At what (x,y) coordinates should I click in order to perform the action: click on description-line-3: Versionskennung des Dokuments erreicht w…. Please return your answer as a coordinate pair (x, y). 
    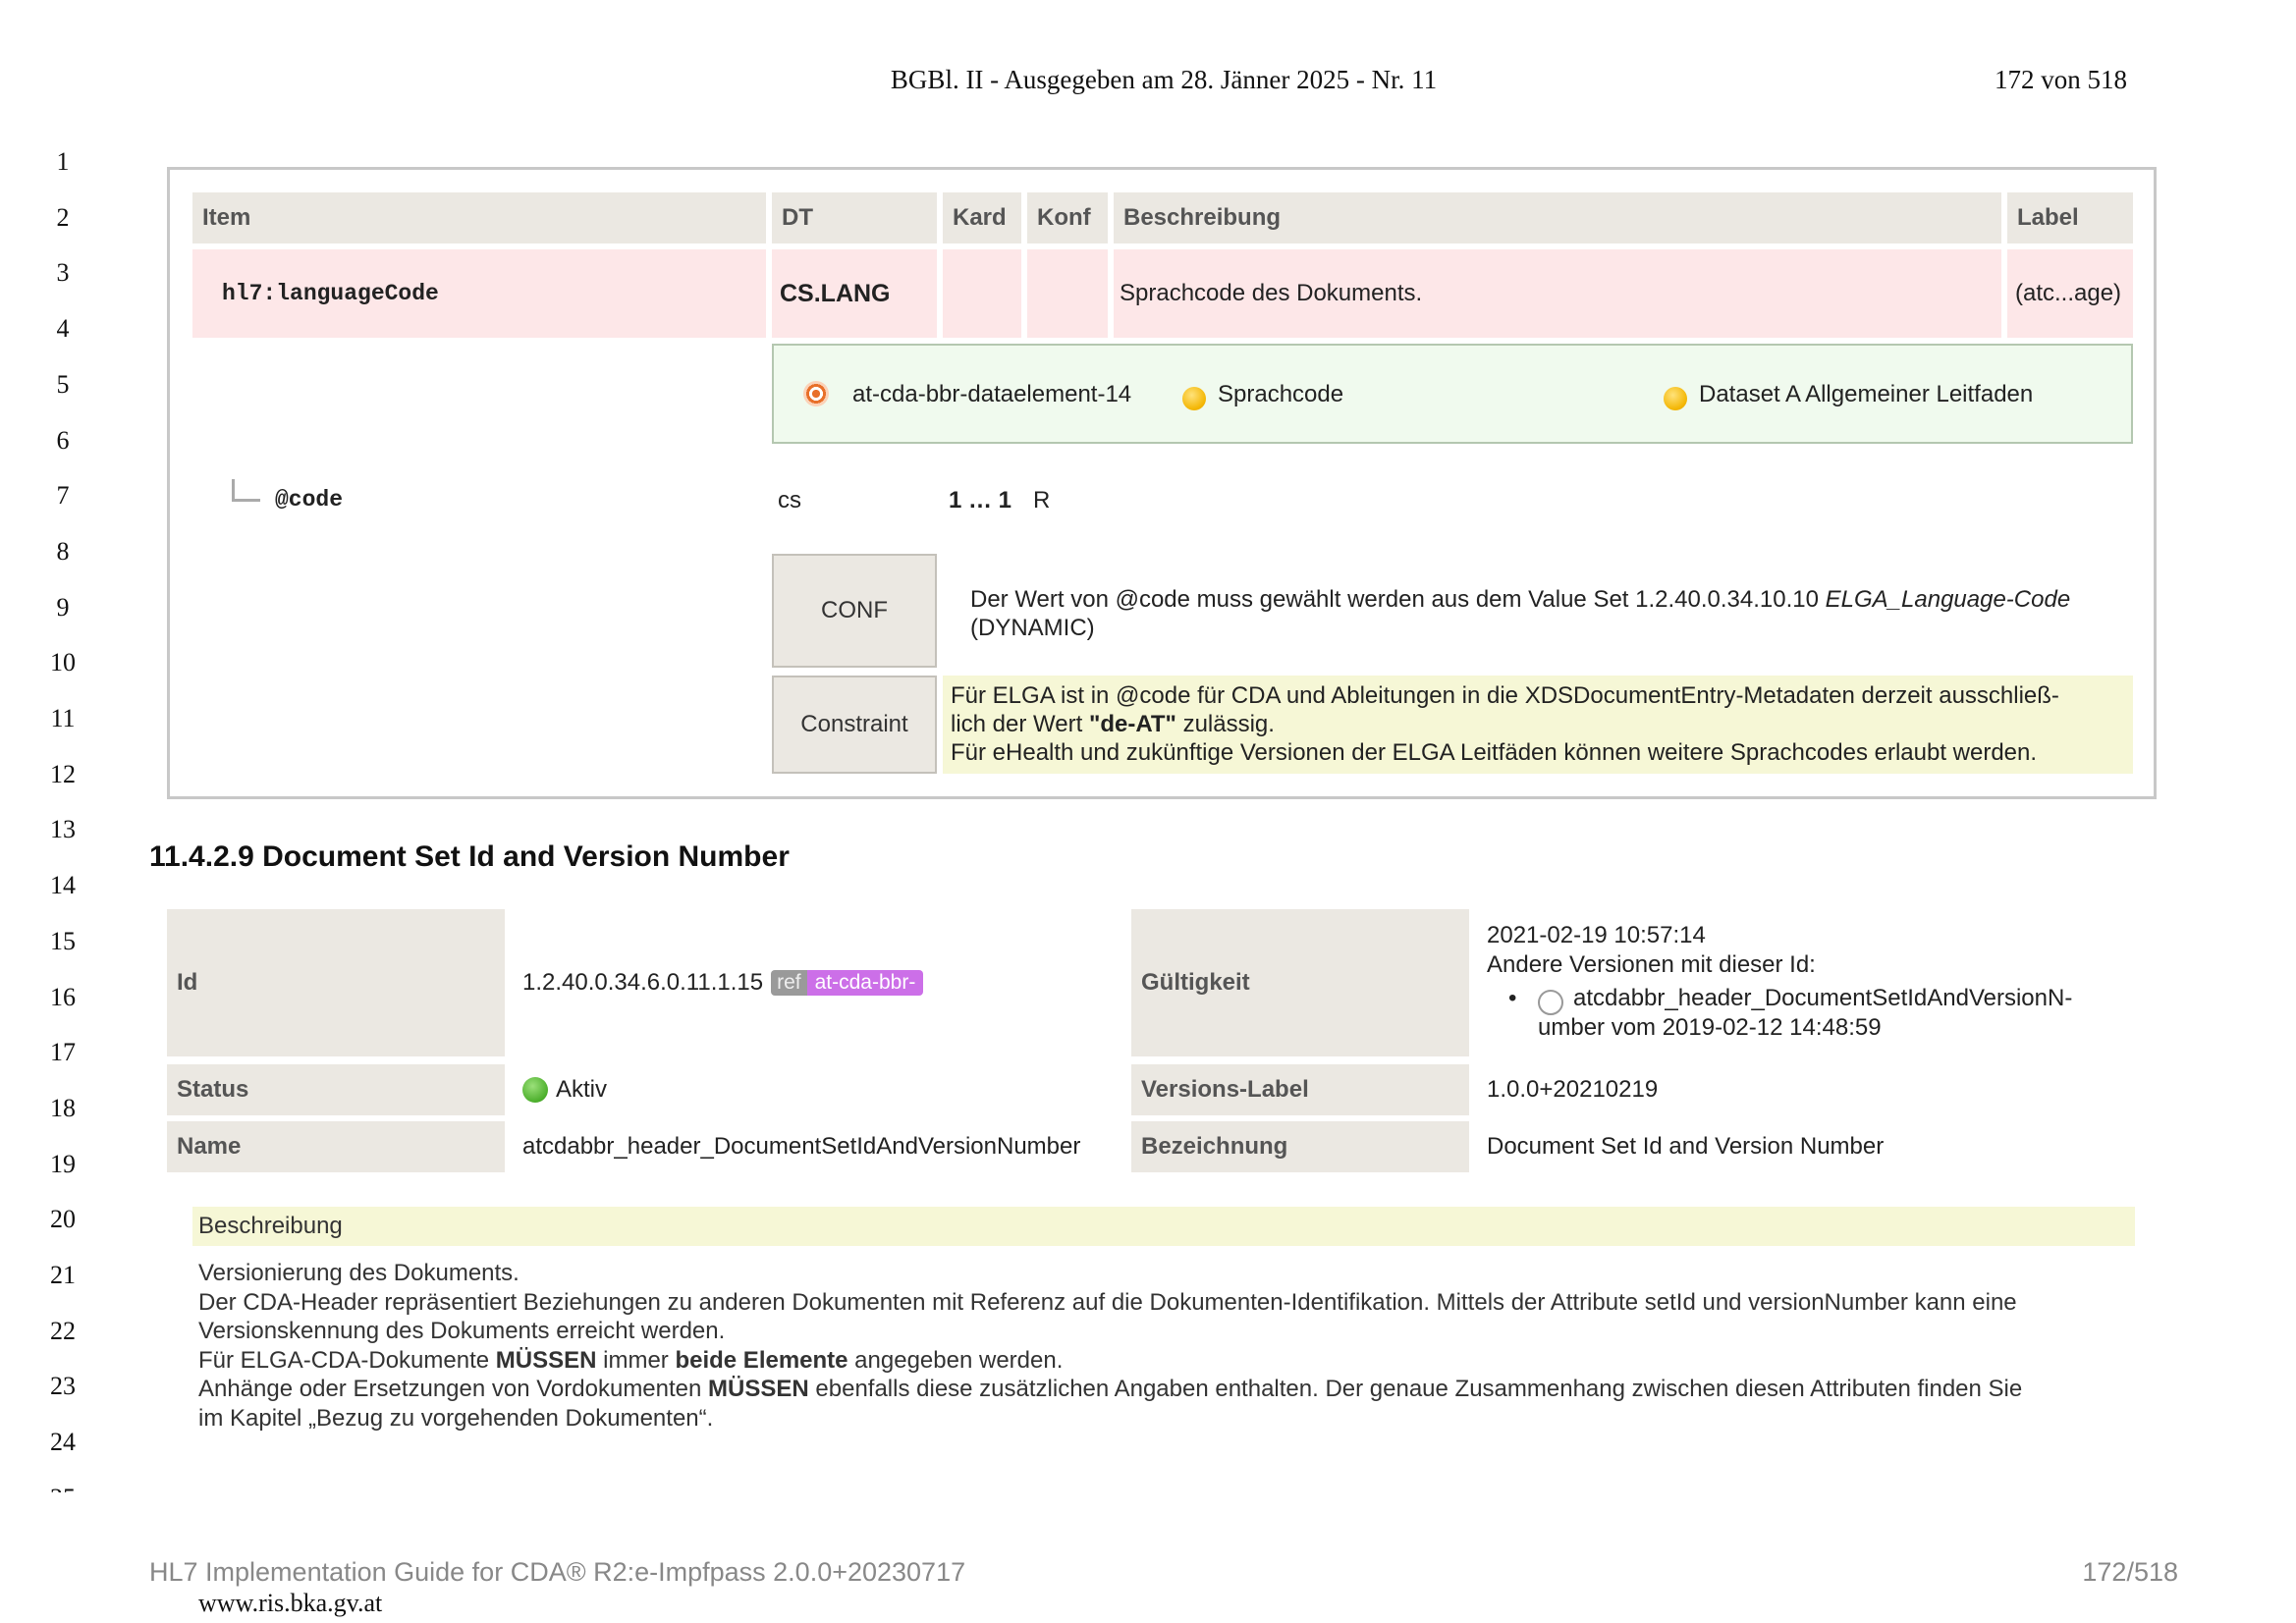
    Looking at the image, I should click on (462, 1331).